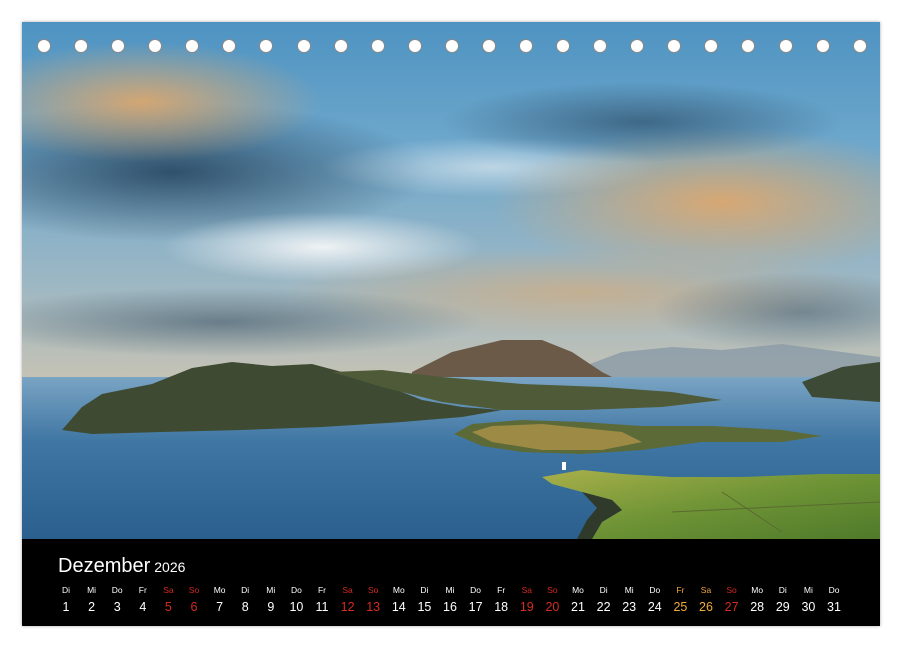 This screenshot has height=648, width=902. Describe the element at coordinates (220, 607) in the screenshot. I see `day-number: 7` at that location.